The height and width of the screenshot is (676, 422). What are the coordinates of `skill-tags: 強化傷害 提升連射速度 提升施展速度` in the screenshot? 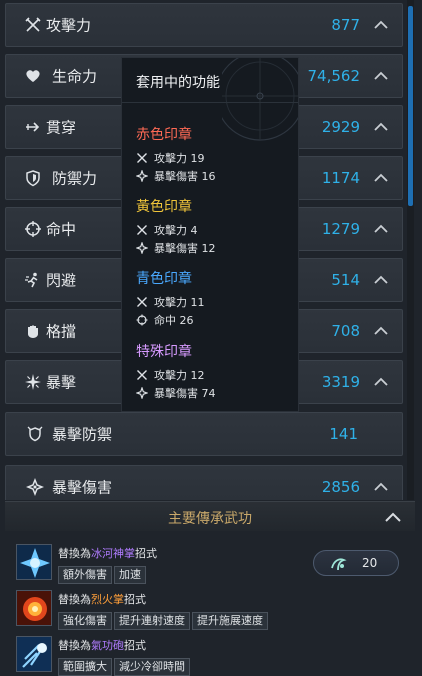 It's located at (164, 619).